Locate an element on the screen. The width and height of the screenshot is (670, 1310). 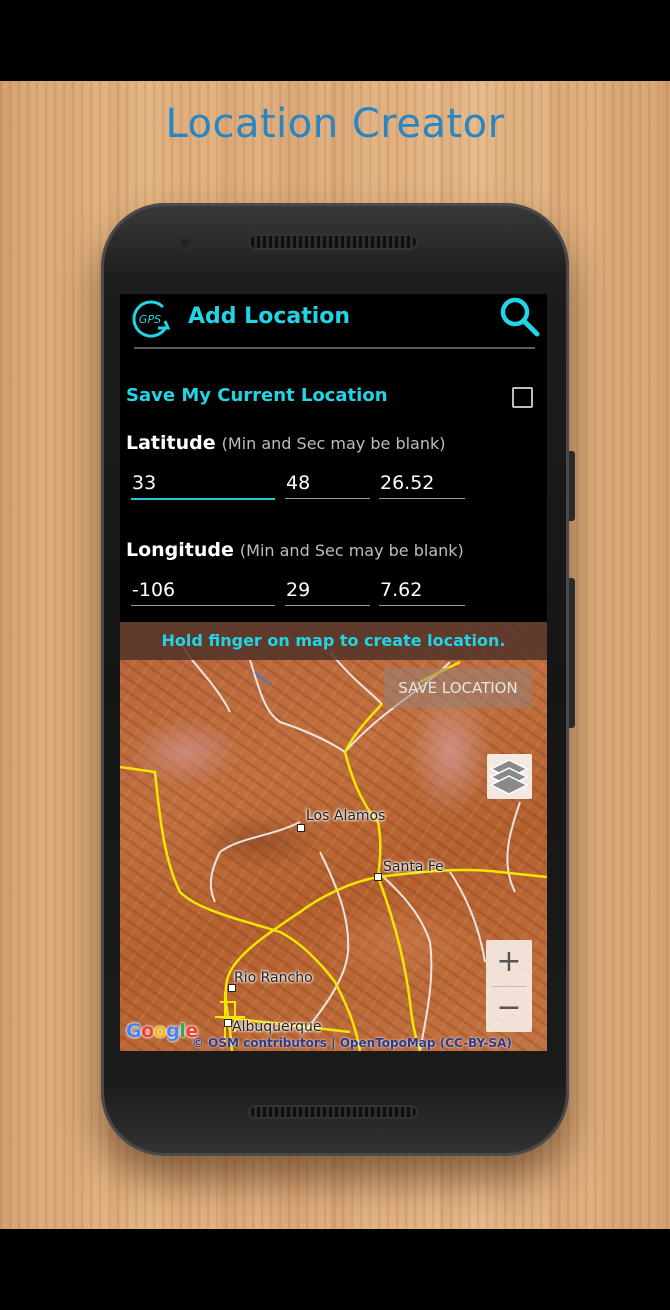
google-logo: Google is located at coordinates (162, 1031).